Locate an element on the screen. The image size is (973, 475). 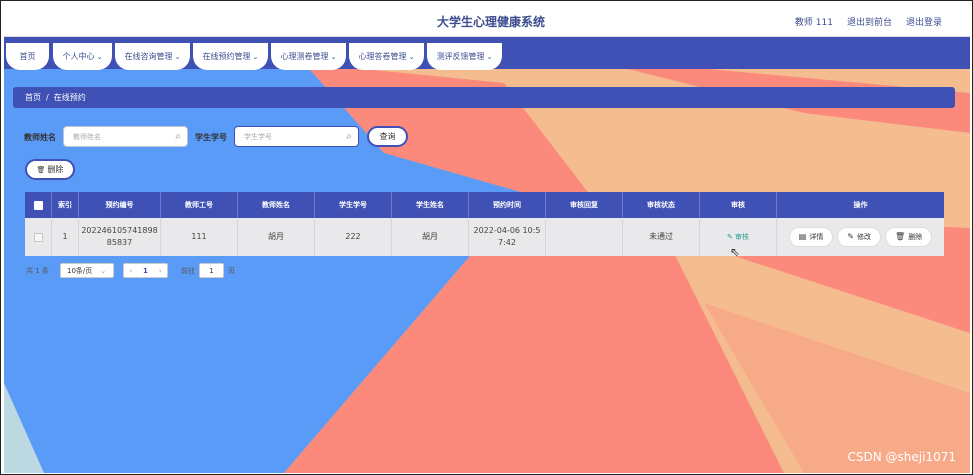
nav-answer-mgmt: 心理答卷管理 ⌄ is located at coordinates (386, 56).